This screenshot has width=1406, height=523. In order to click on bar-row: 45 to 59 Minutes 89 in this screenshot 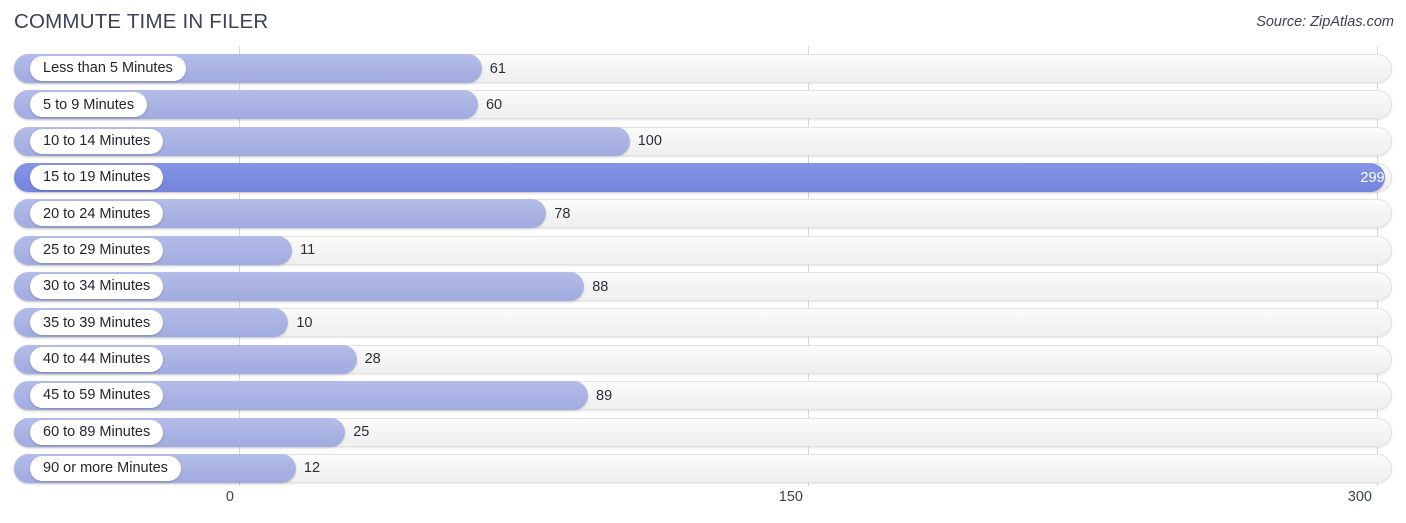, I will do `click(703, 396)`.